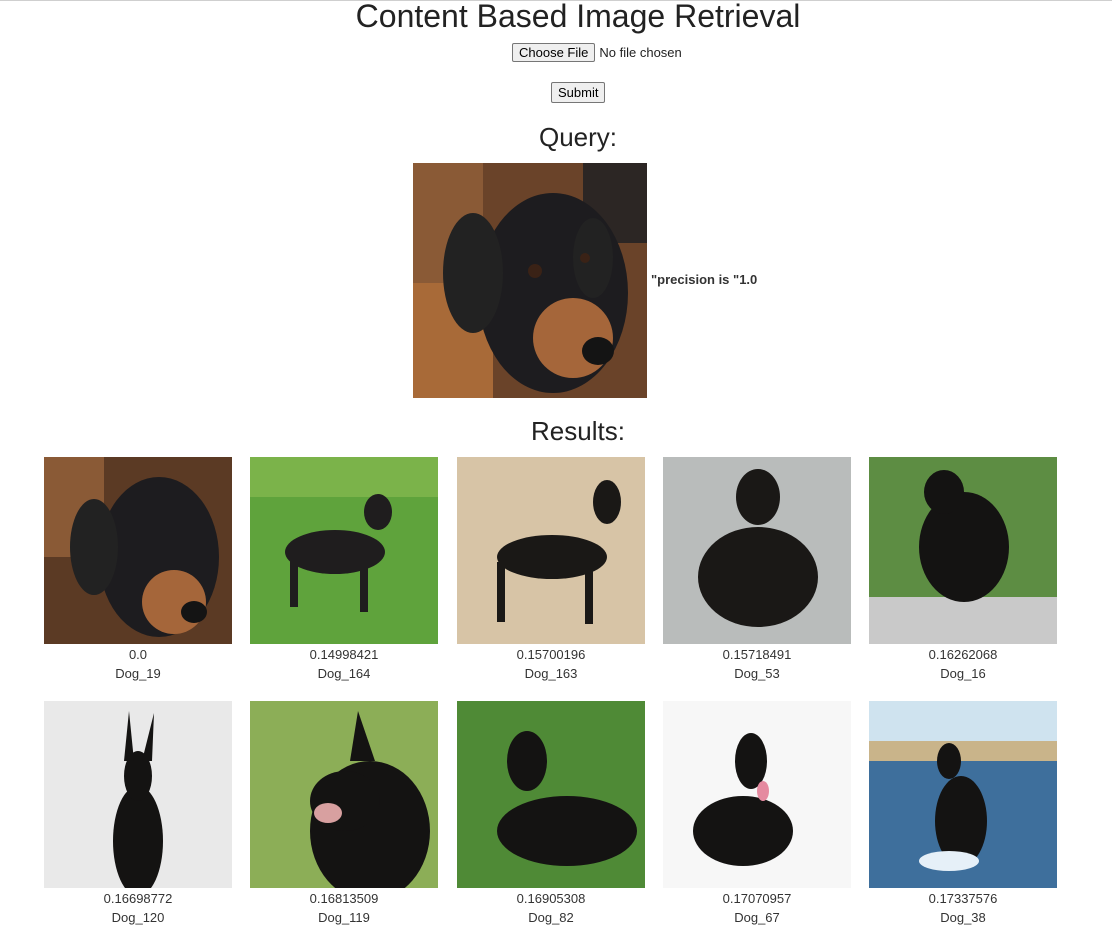  What do you see at coordinates (138, 654) in the screenshot?
I see `result-score: 0.0` at bounding box center [138, 654].